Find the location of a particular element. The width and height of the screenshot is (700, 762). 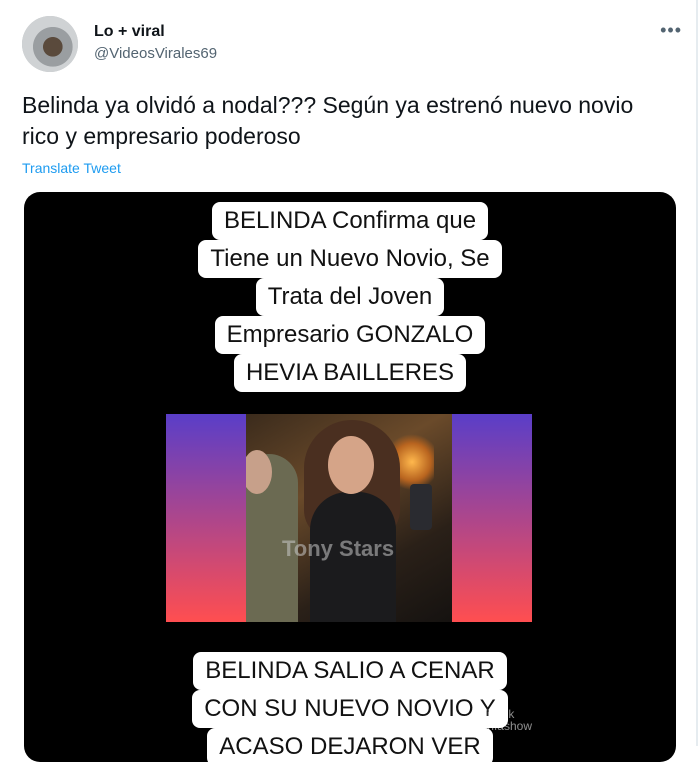

more-horizontal-icon: ••• is located at coordinates (671, 30).